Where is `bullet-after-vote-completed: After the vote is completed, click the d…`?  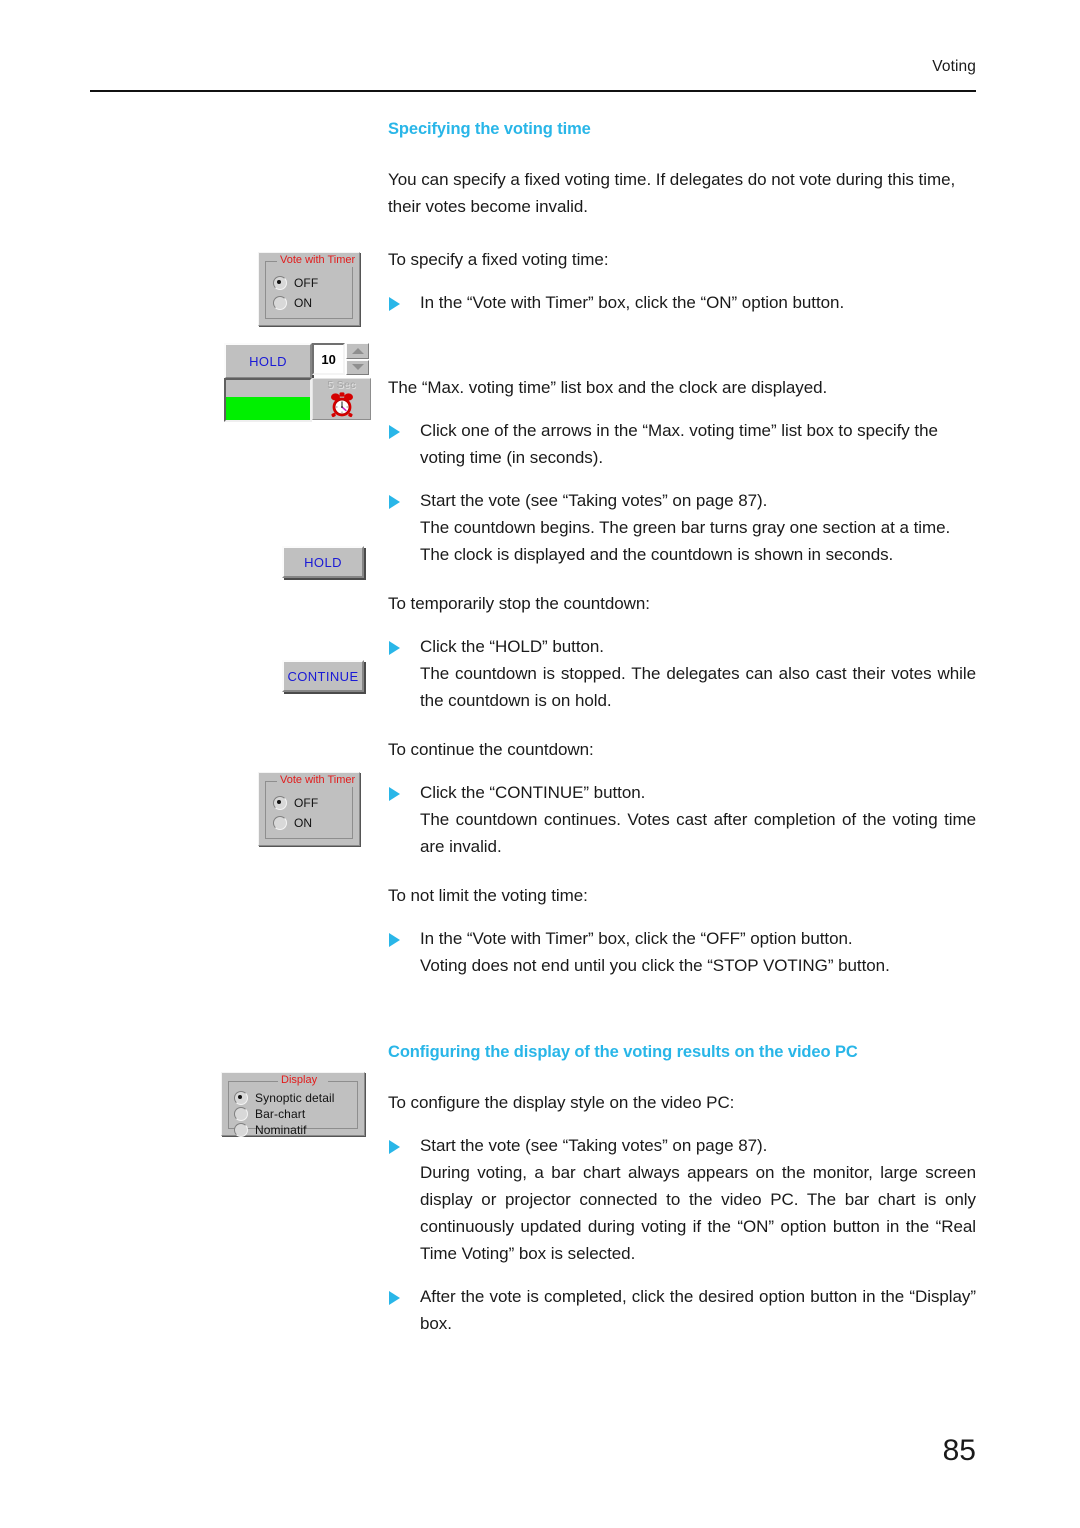 bullet-after-vote-completed: After the vote is completed, click the d… is located at coordinates (682, 1310).